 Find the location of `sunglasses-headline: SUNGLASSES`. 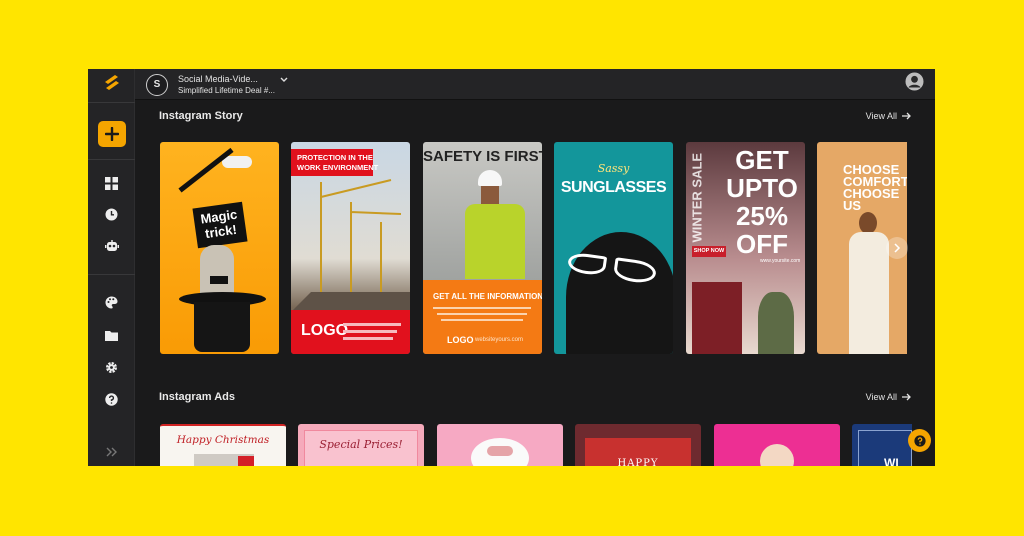

sunglasses-headline: SUNGLASSES is located at coordinates (613, 187).